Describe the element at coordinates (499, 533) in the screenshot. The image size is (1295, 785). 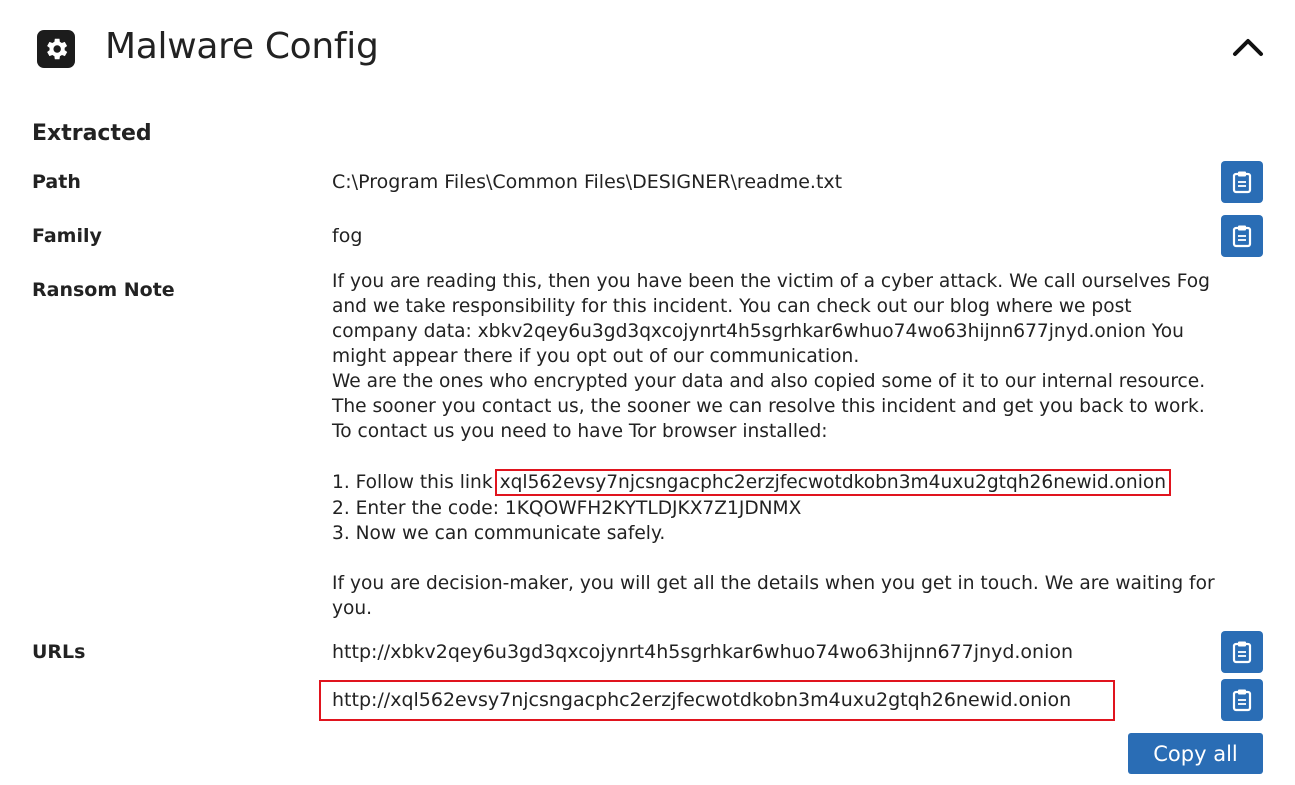
I see `note-step-3: 3. Now we can communicate safely.` at that location.